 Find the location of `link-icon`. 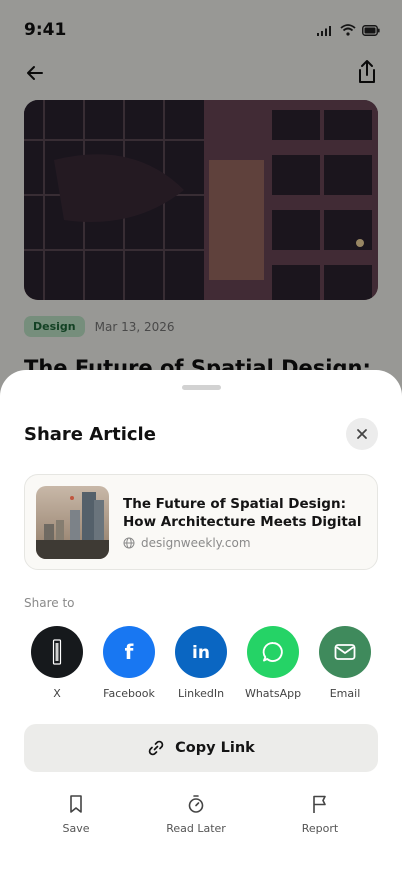

link-icon is located at coordinates (156, 748).